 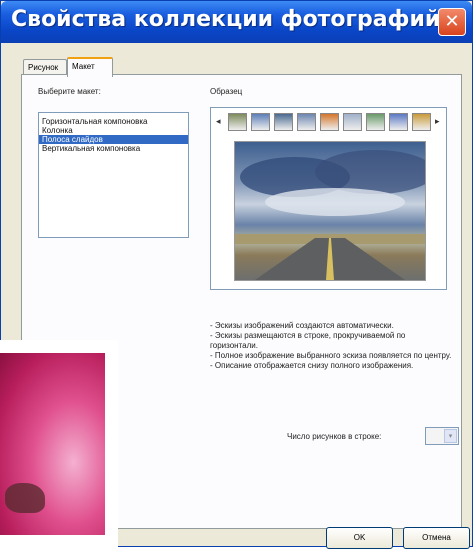 I want to click on dropdown-arrow-icon: ▾, so click(x=450, y=436).